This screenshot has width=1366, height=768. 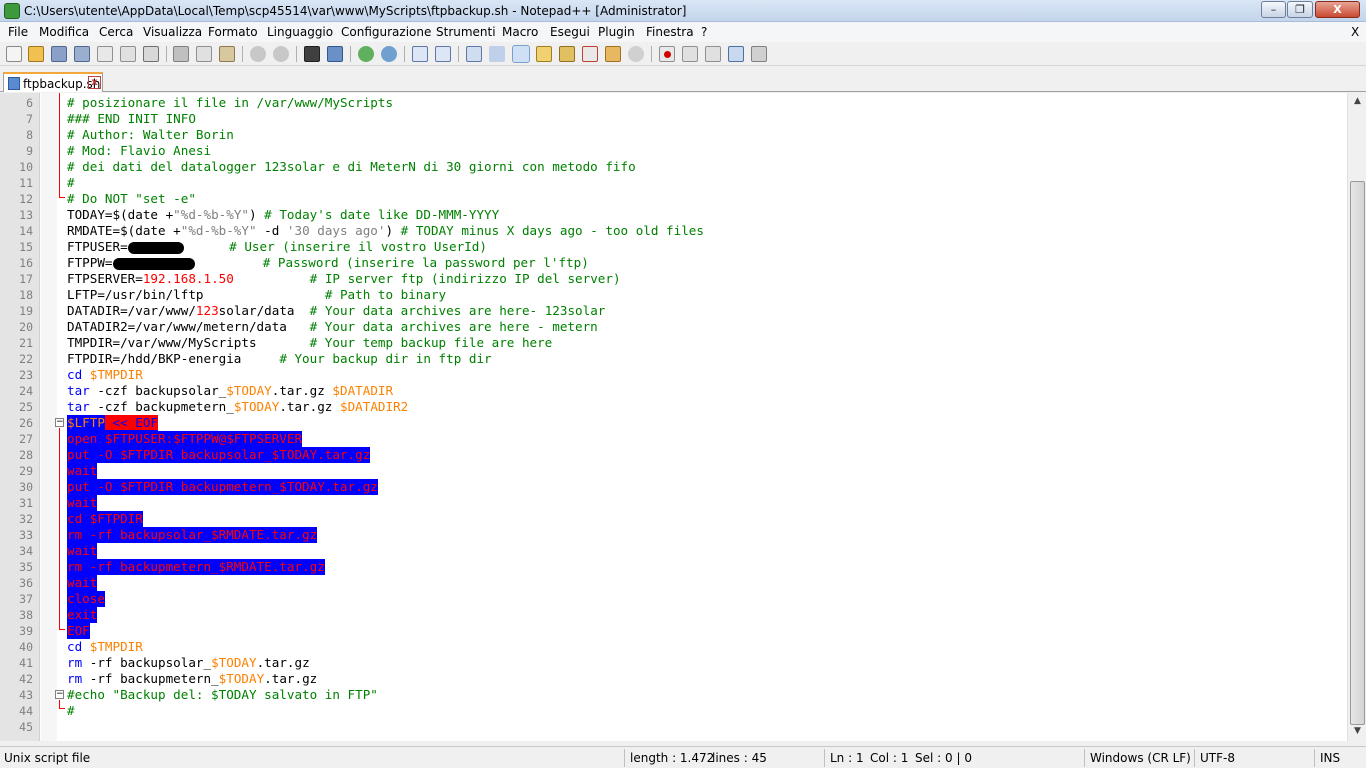 What do you see at coordinates (227, 54) in the screenshot?
I see `paste-icon` at bounding box center [227, 54].